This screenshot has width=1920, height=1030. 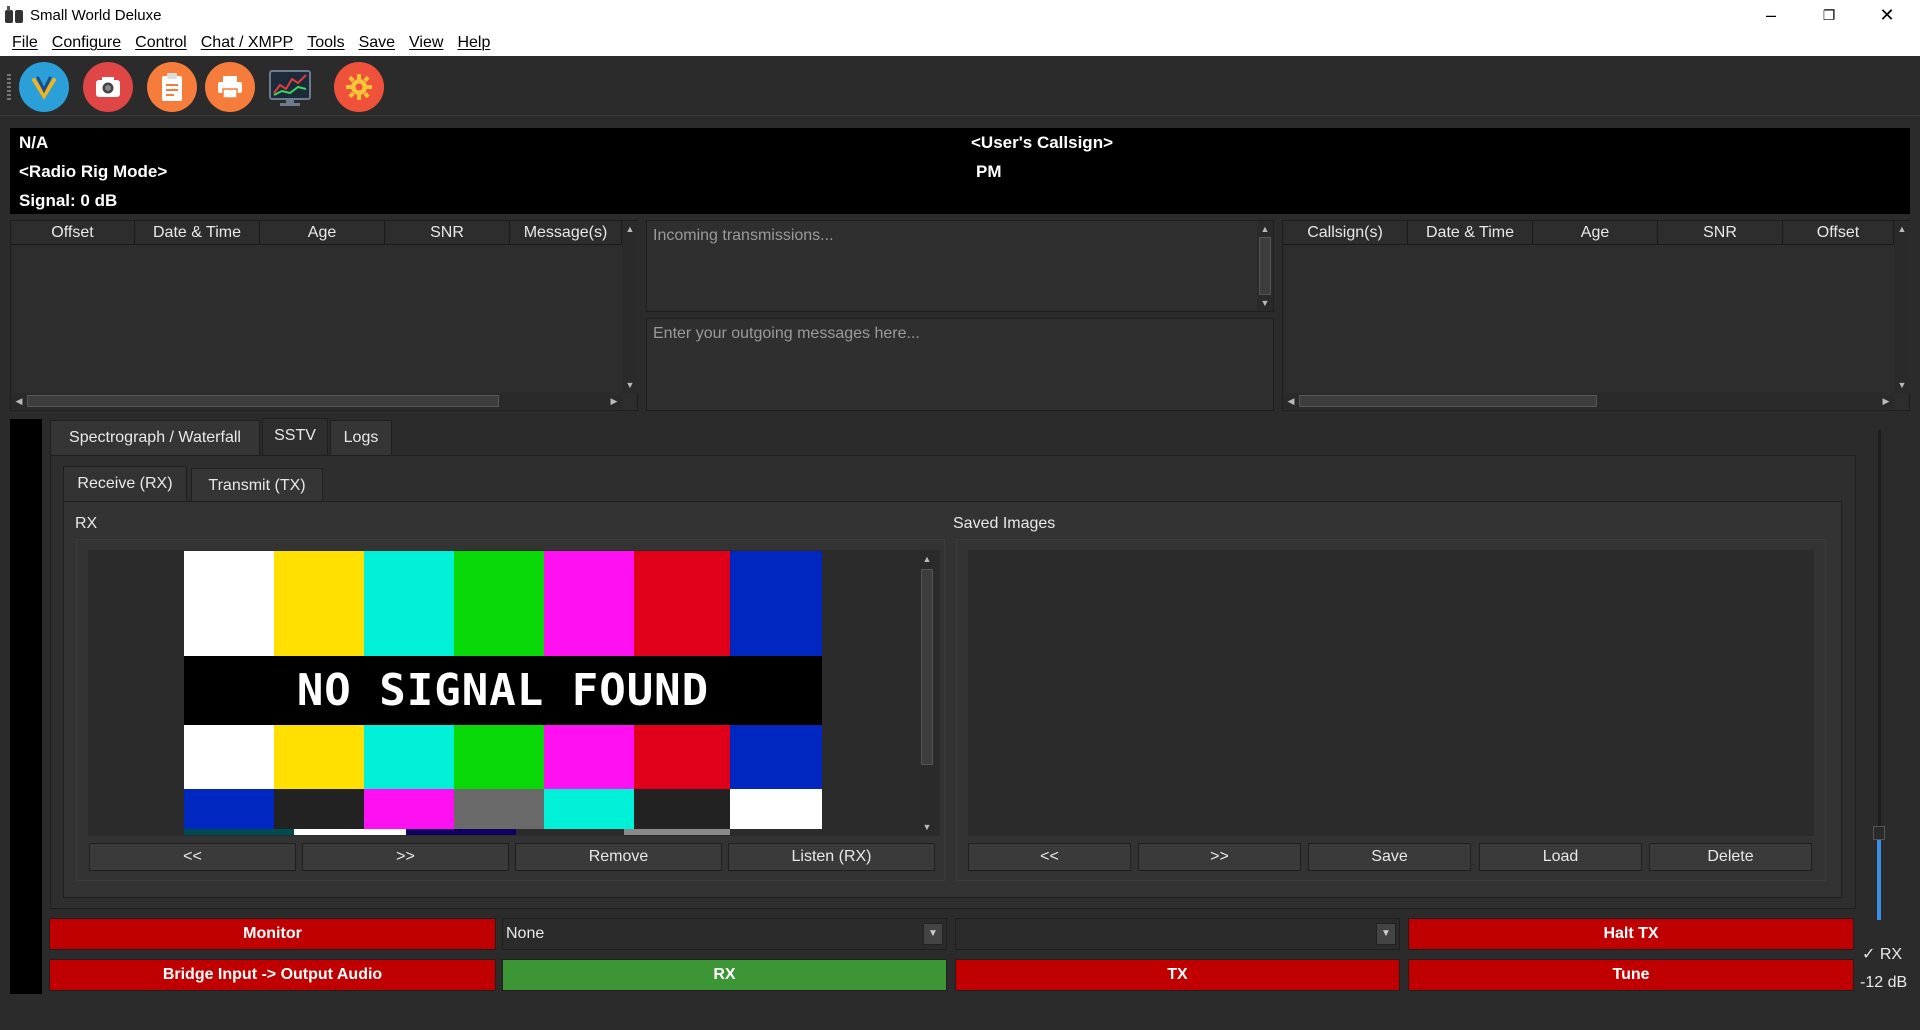 What do you see at coordinates (93, 171) in the screenshot?
I see `rig-mode-display: <Radio Rig Mode>` at bounding box center [93, 171].